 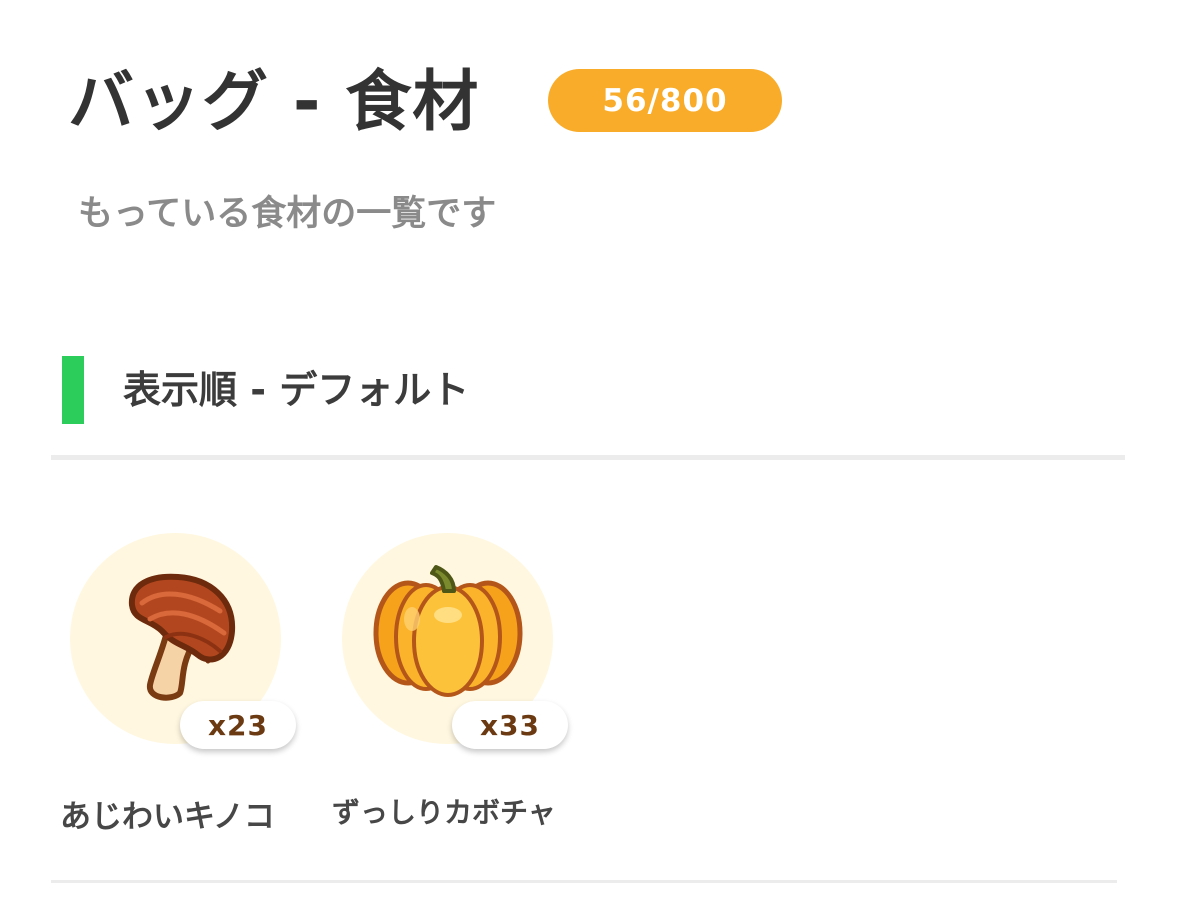 I want to click on sort-order-button: 表示順 - デフォルト, so click(x=296, y=390).